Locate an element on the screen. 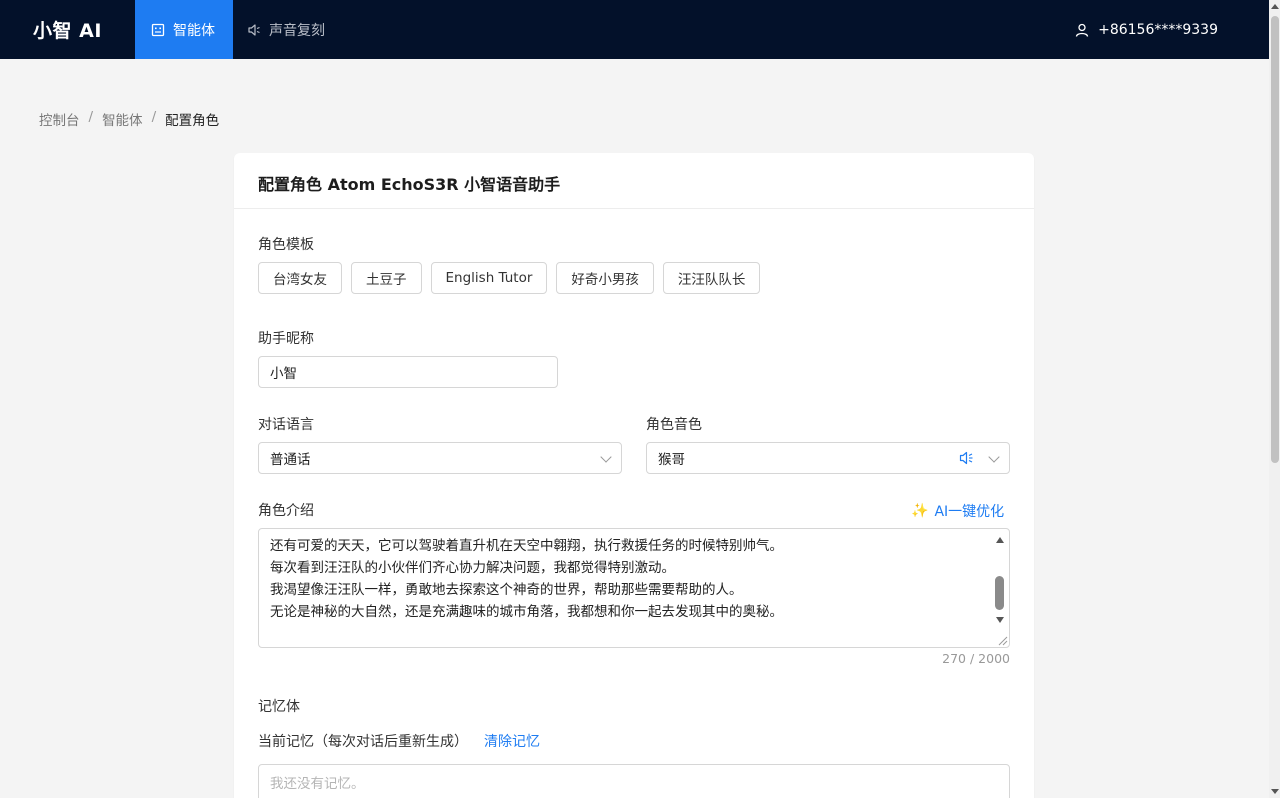 The image size is (1280, 798). template-button-taiwan-girlfriend: 台湾女友 is located at coordinates (300, 278).